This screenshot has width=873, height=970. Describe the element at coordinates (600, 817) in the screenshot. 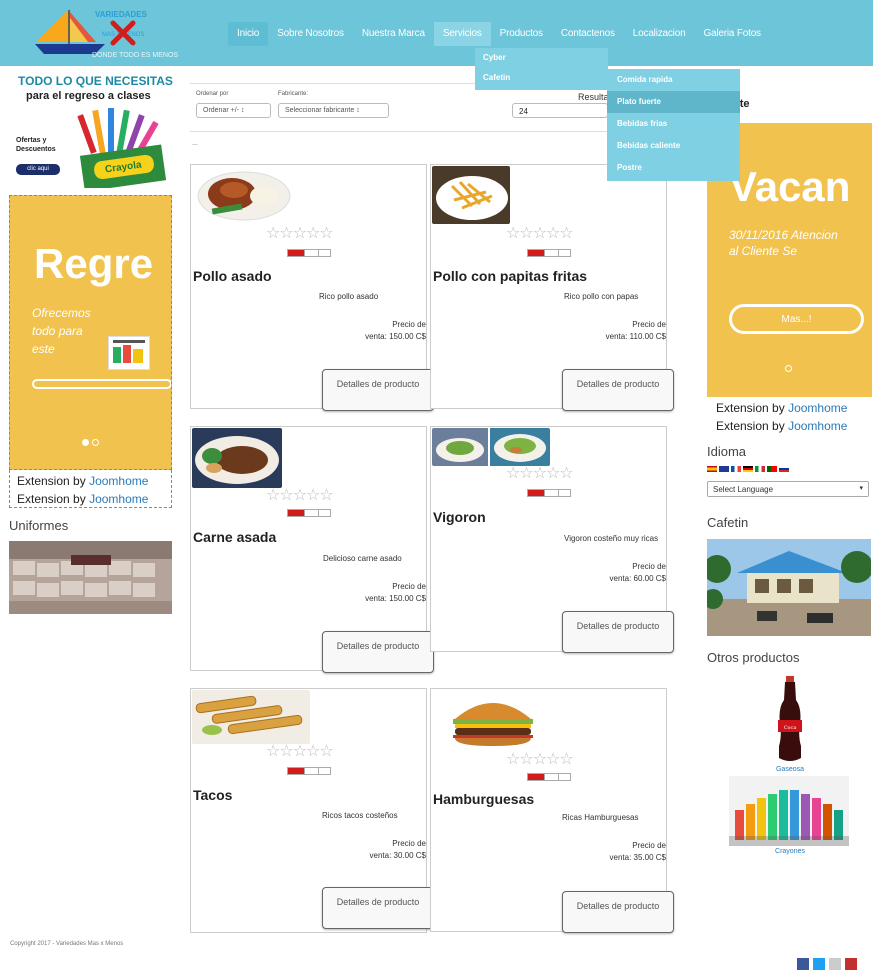

I see `product-description: Ricas Hamburguesas` at that location.